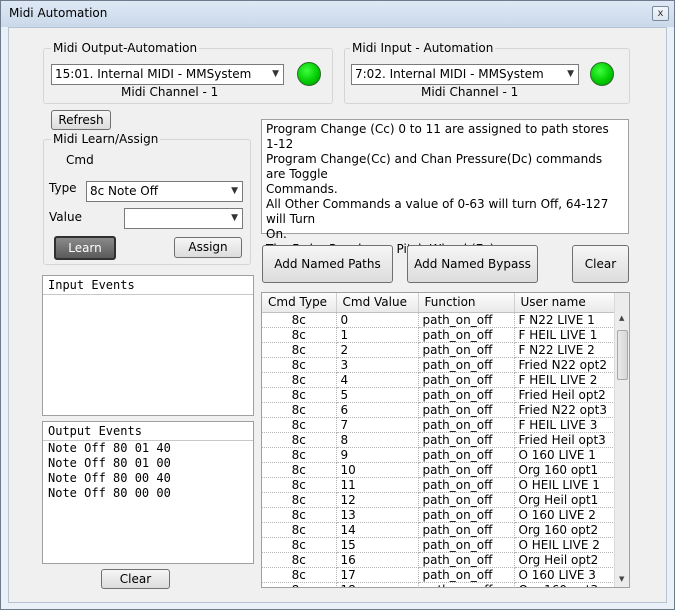 This screenshot has width=675, height=610. Describe the element at coordinates (621, 318) in the screenshot. I see `scroll-up-icon: ▲` at that location.